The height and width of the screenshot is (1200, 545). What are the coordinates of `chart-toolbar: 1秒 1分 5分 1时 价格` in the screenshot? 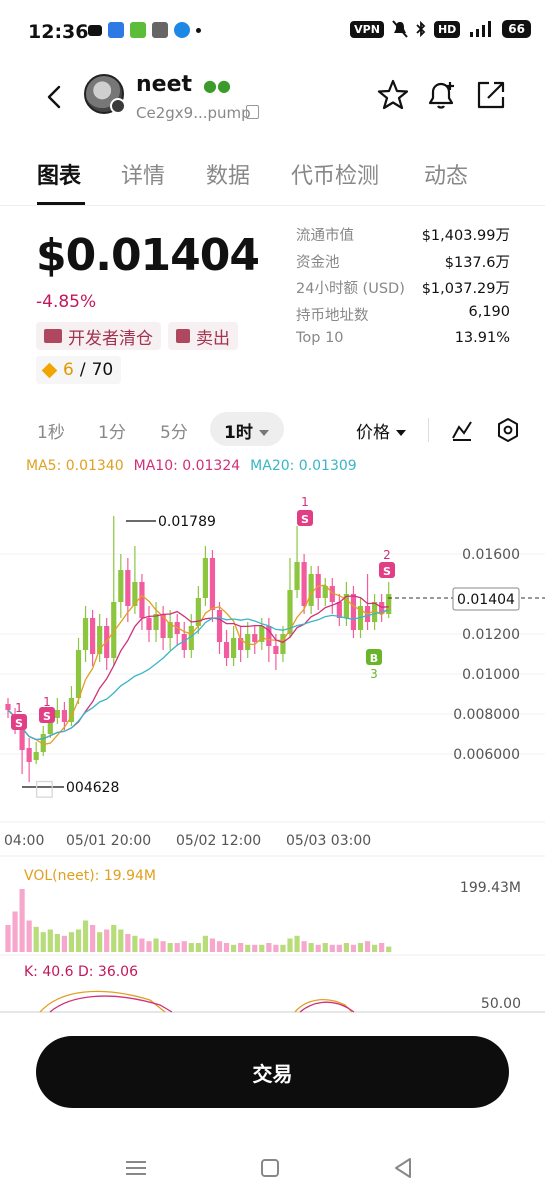 It's located at (272, 430).